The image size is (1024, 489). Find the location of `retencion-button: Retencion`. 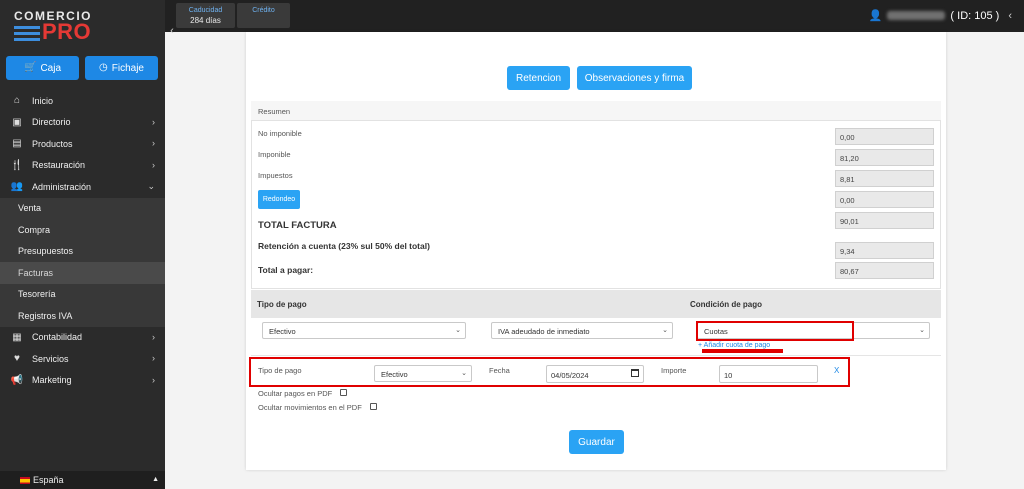

retencion-button: Retencion is located at coordinates (538, 78).